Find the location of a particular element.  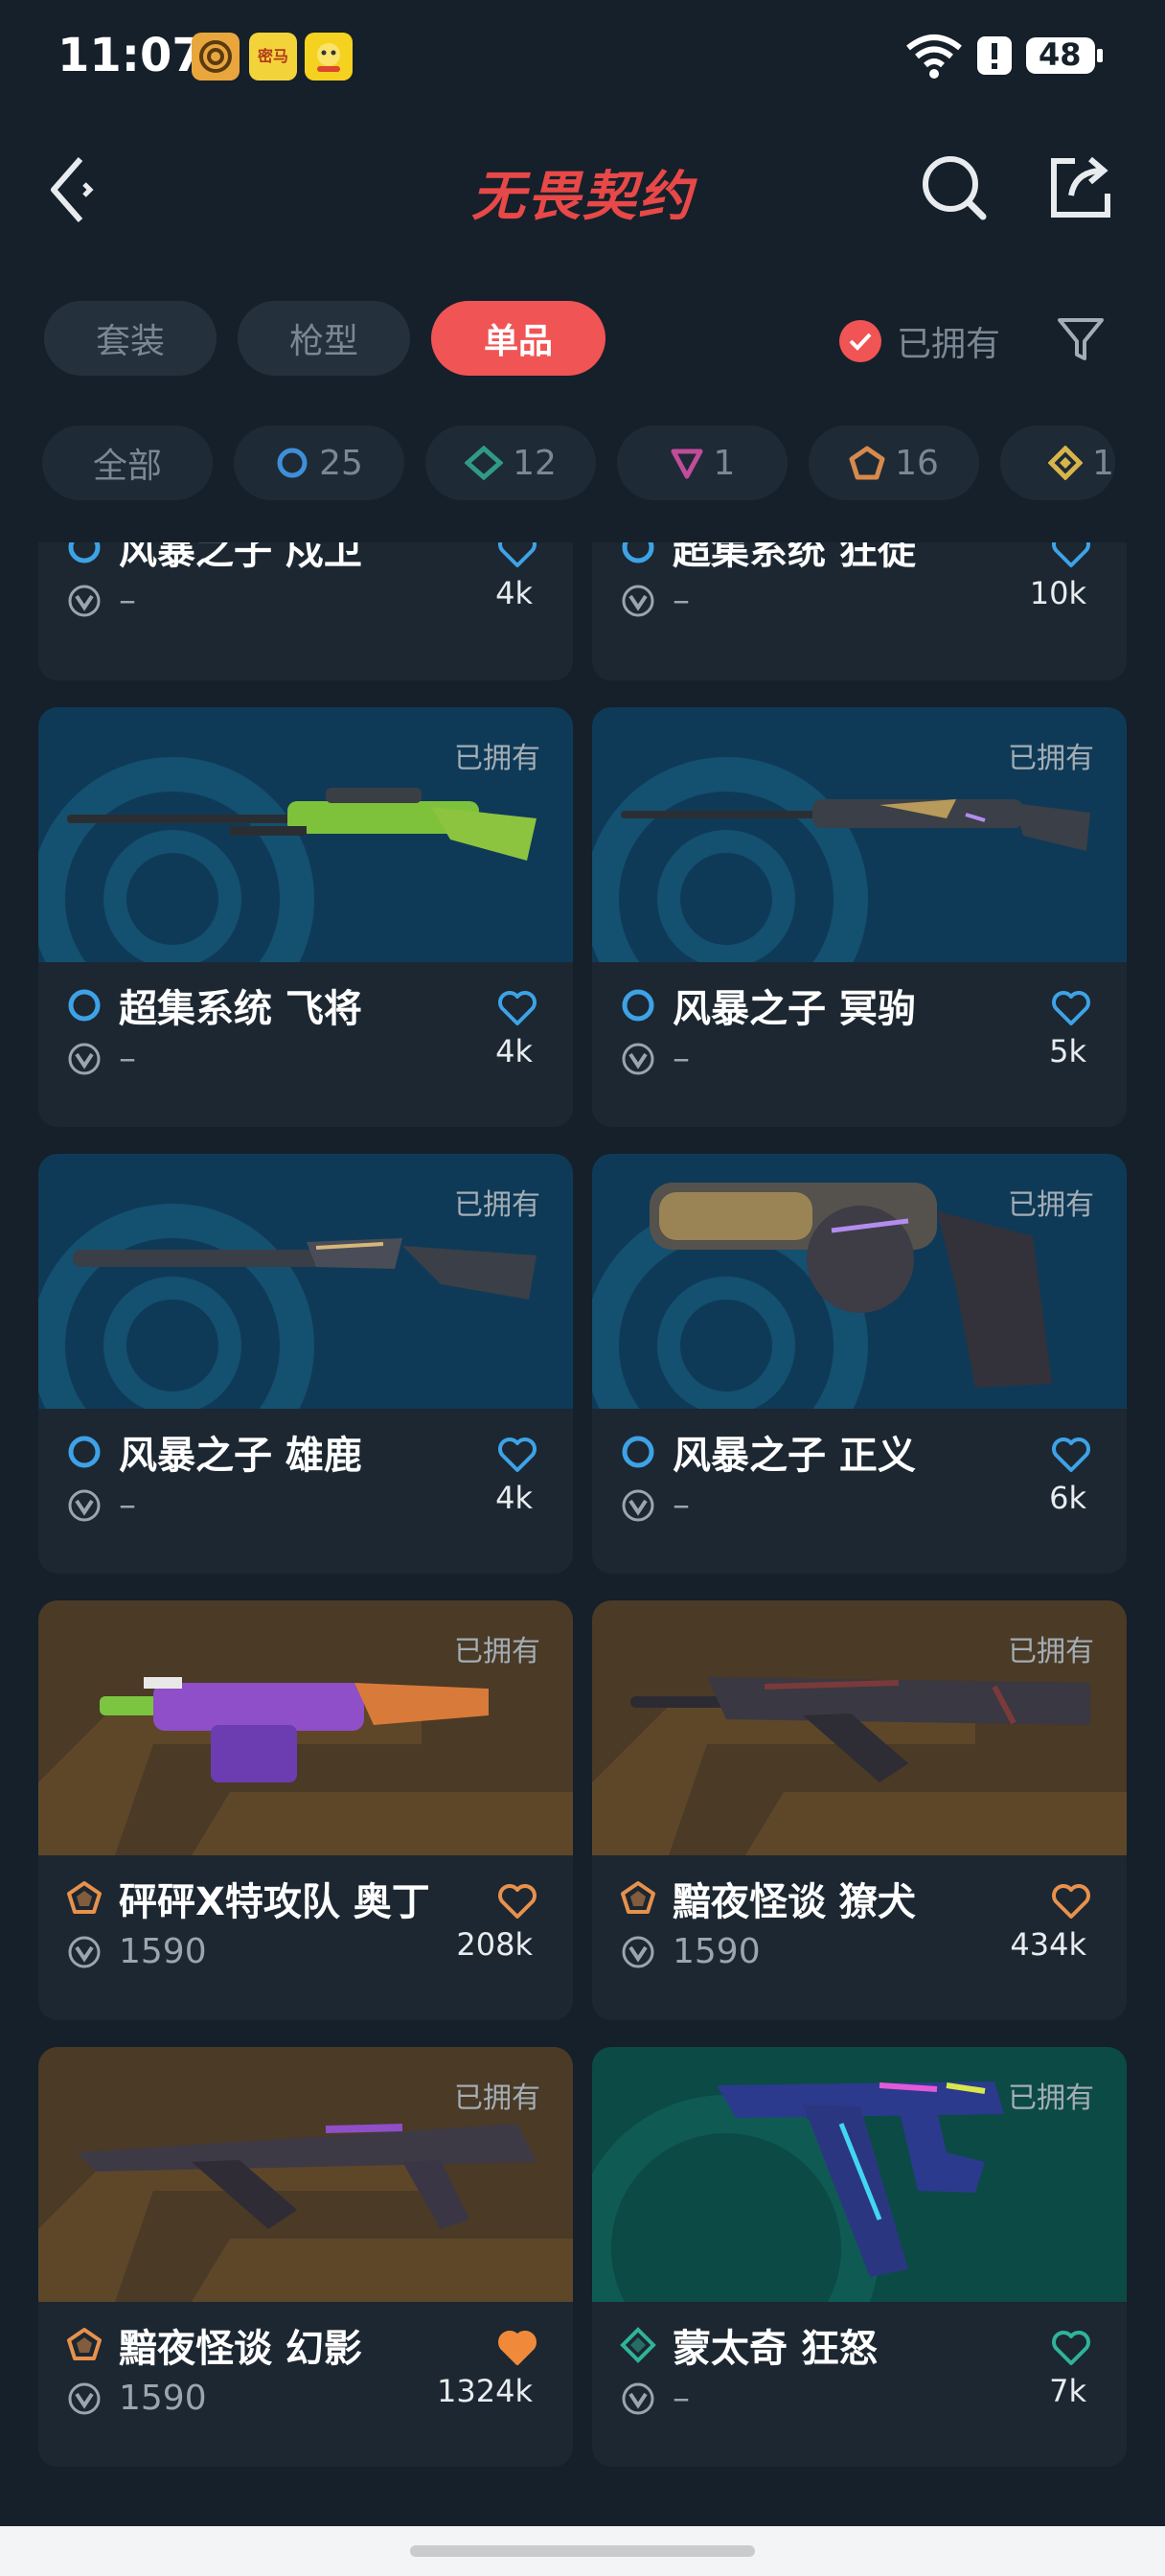

search-icon is located at coordinates (955, 188).